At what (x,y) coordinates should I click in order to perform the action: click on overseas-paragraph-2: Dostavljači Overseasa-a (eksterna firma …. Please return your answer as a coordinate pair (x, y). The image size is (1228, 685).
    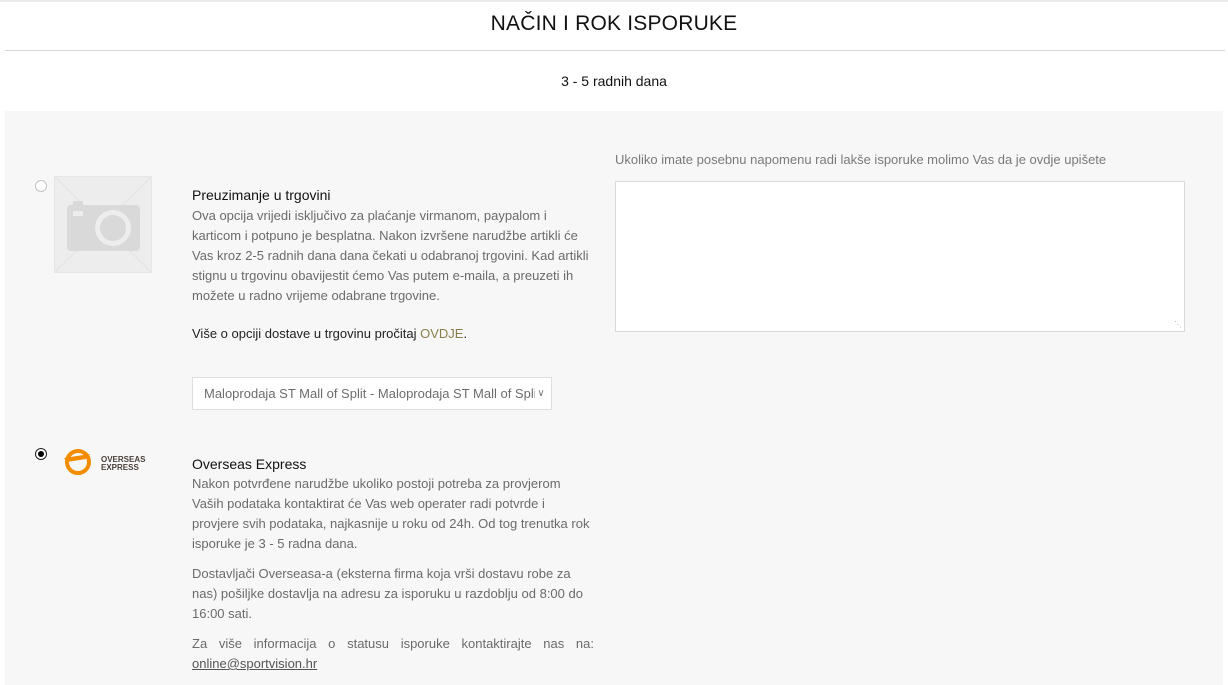
    Looking at the image, I should click on (387, 593).